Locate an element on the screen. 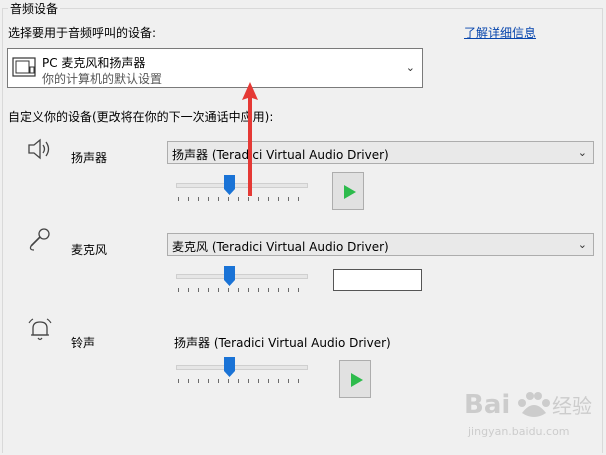  device-dropdown: PC 麦克风和扬声器 你的计算机的默认设置 ⌄ is located at coordinates (215, 68).